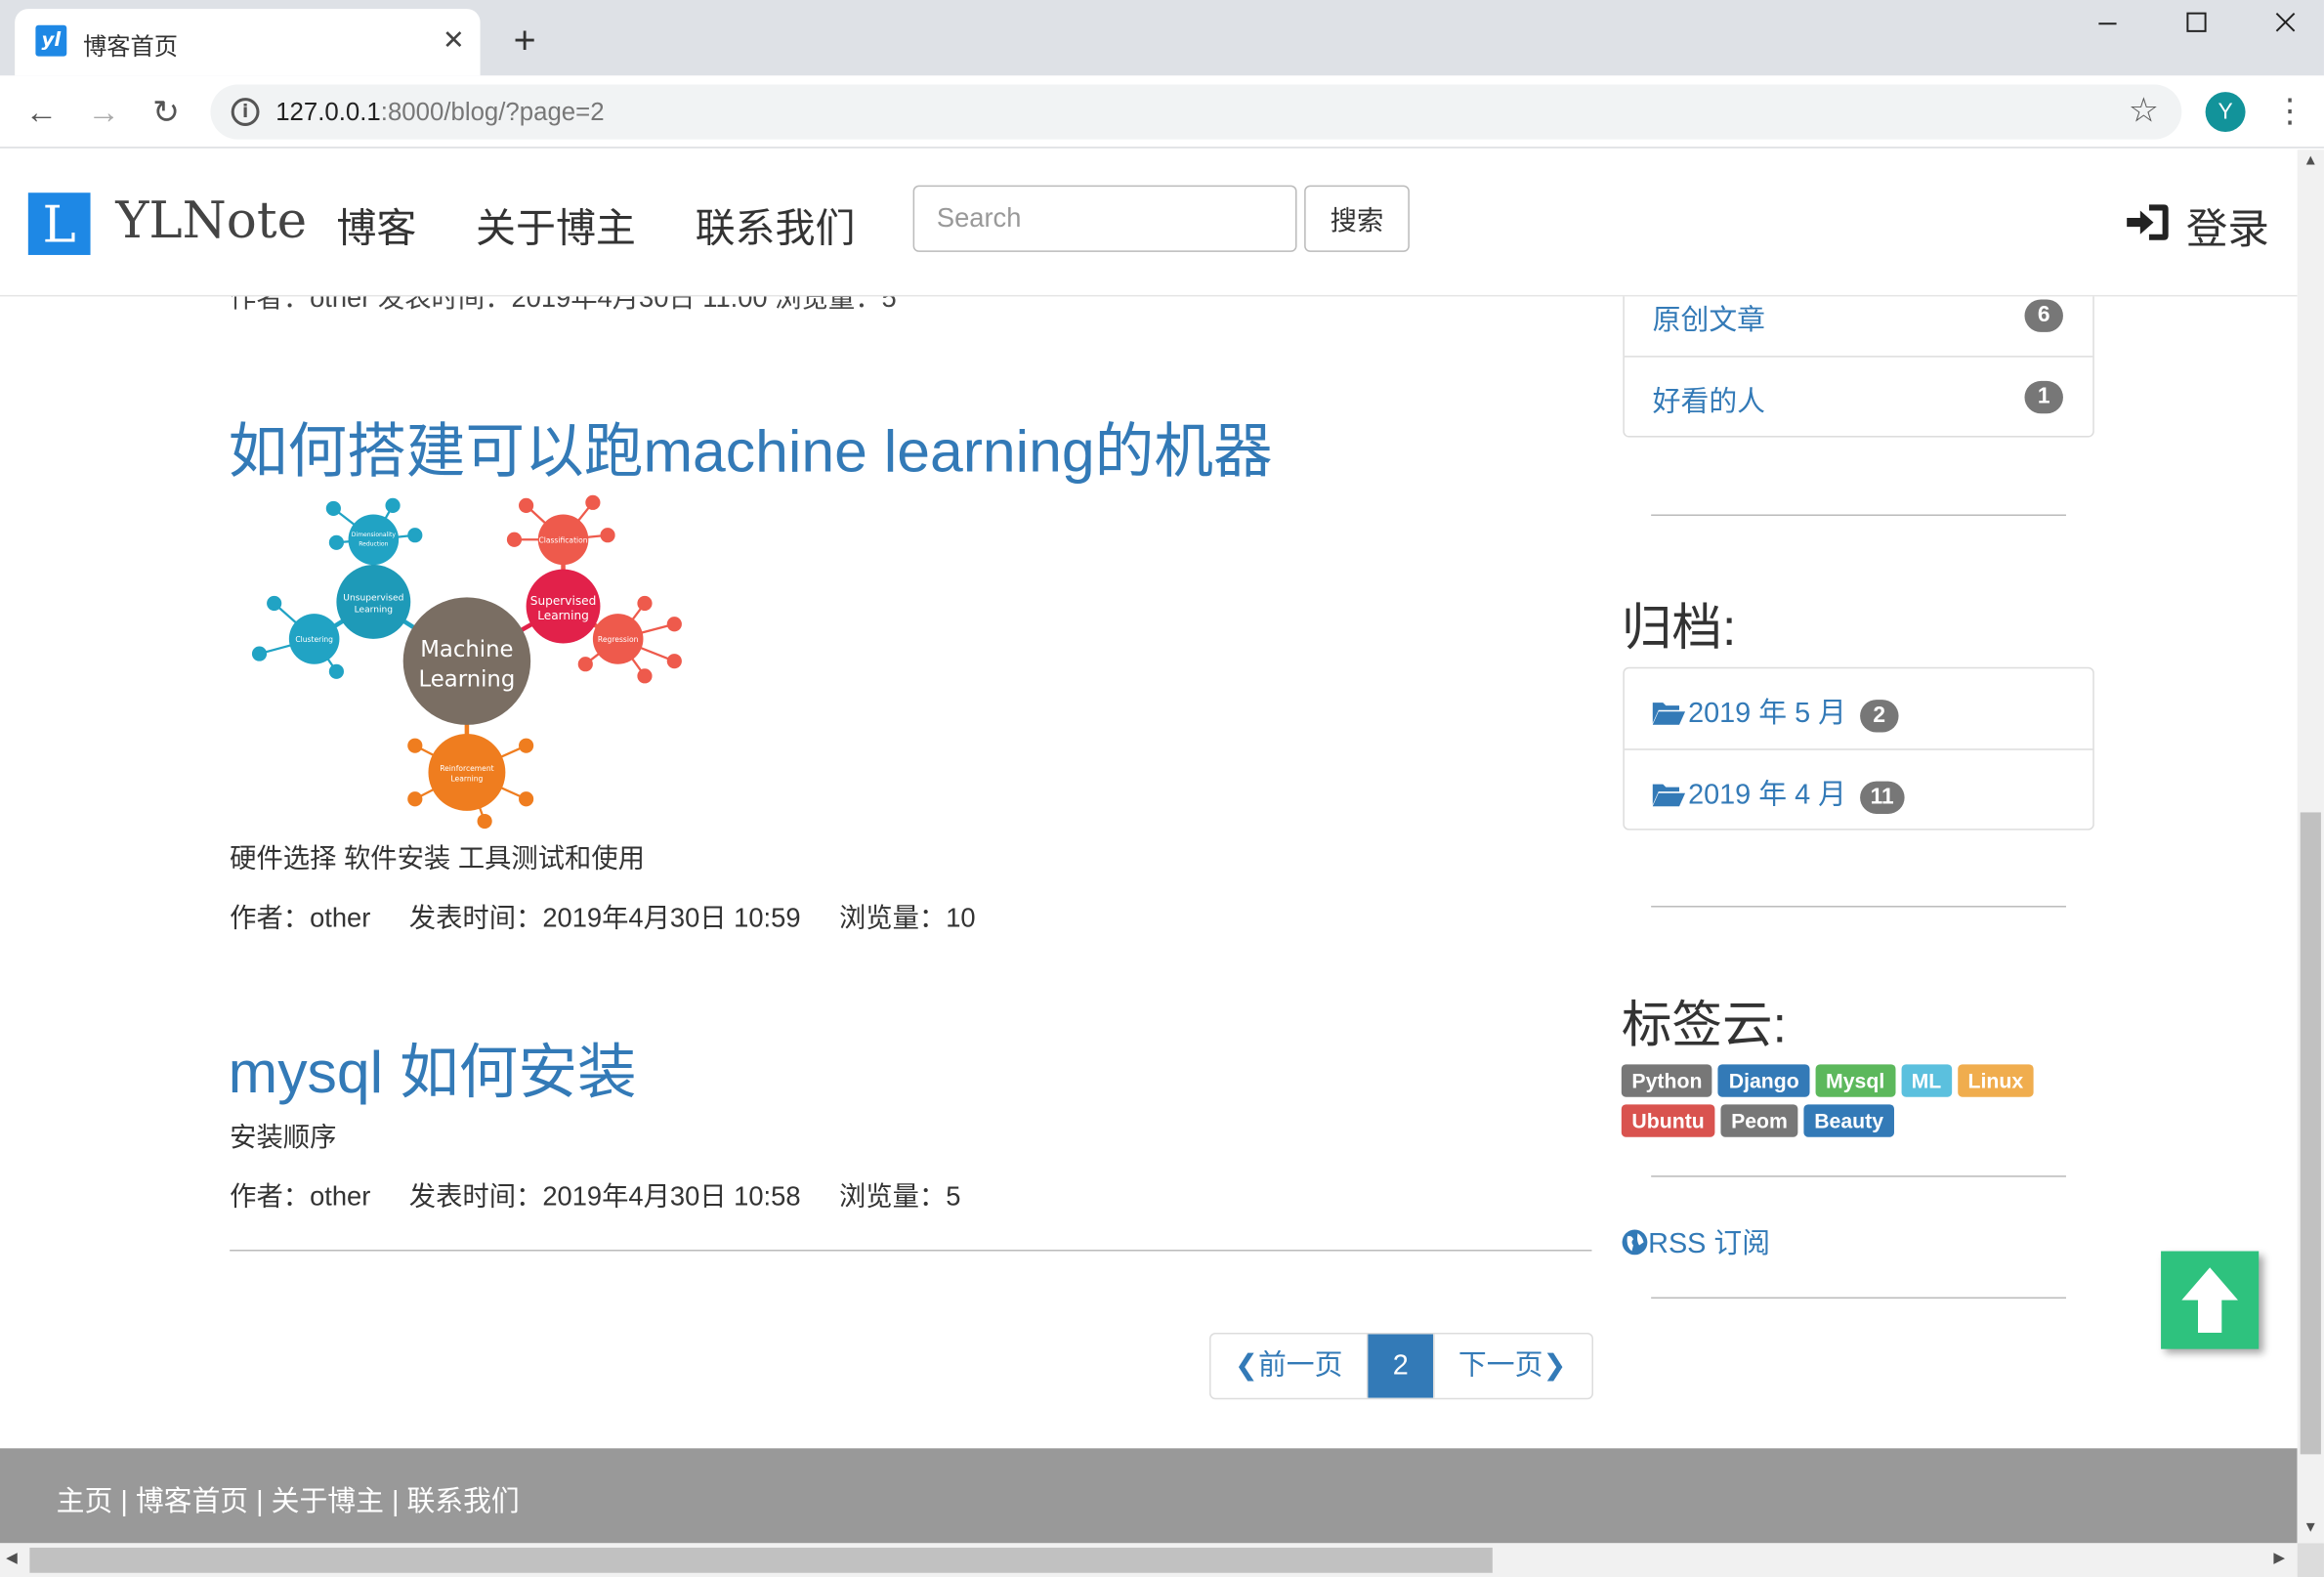 The height and width of the screenshot is (1577, 2324). What do you see at coordinates (12, 1559) in the screenshot?
I see `scroll-left-icon: ◀` at bounding box center [12, 1559].